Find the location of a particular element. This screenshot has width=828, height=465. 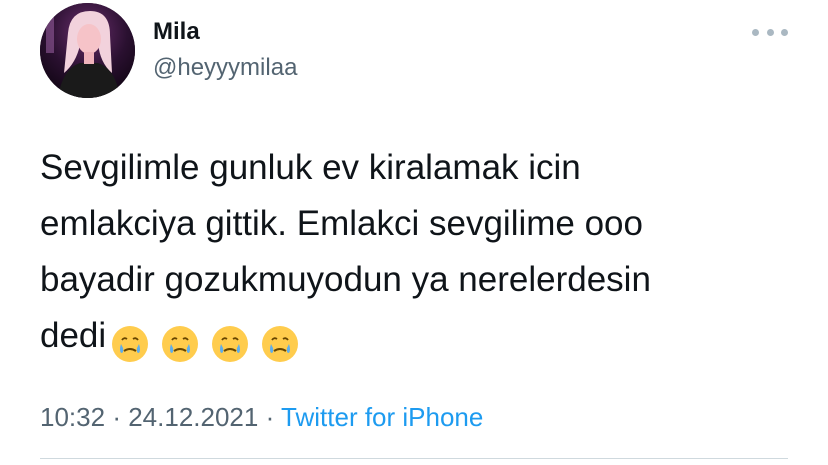

avatar is located at coordinates (87, 50).